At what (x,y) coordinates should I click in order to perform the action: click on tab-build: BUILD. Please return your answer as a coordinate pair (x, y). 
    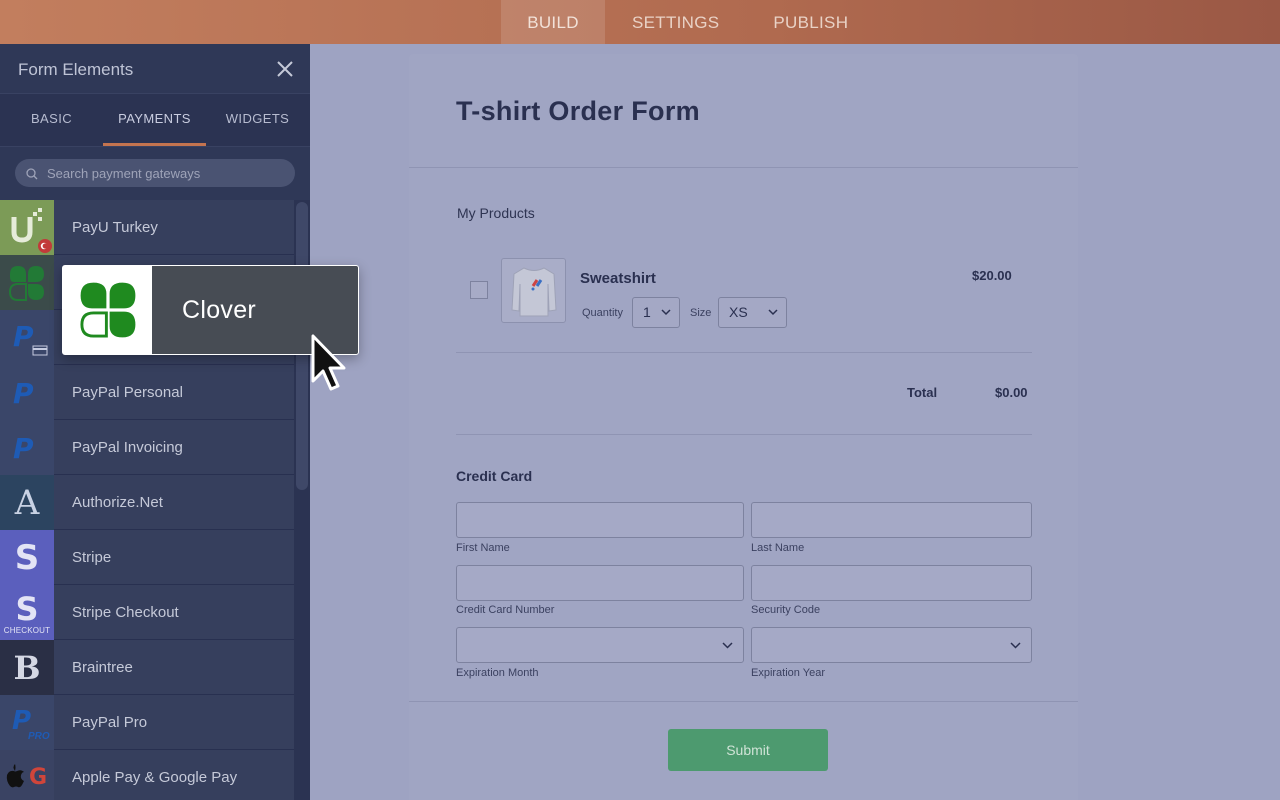
    Looking at the image, I should click on (553, 22).